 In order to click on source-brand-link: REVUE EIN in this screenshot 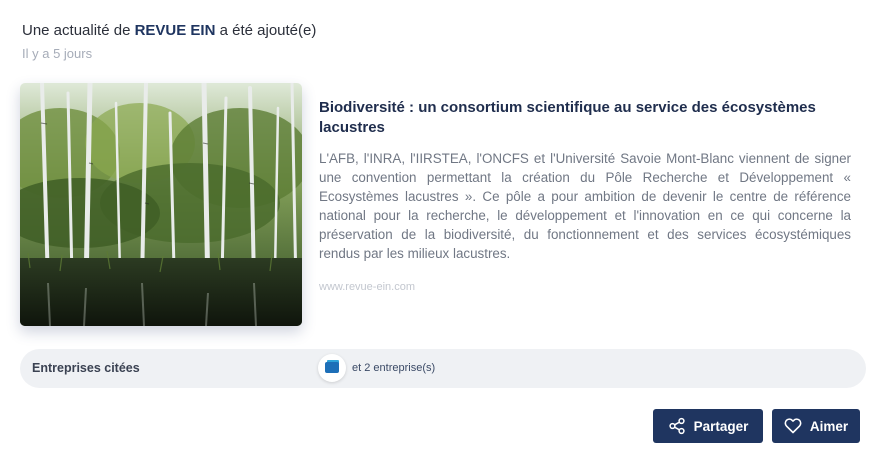, I will do `click(175, 30)`.